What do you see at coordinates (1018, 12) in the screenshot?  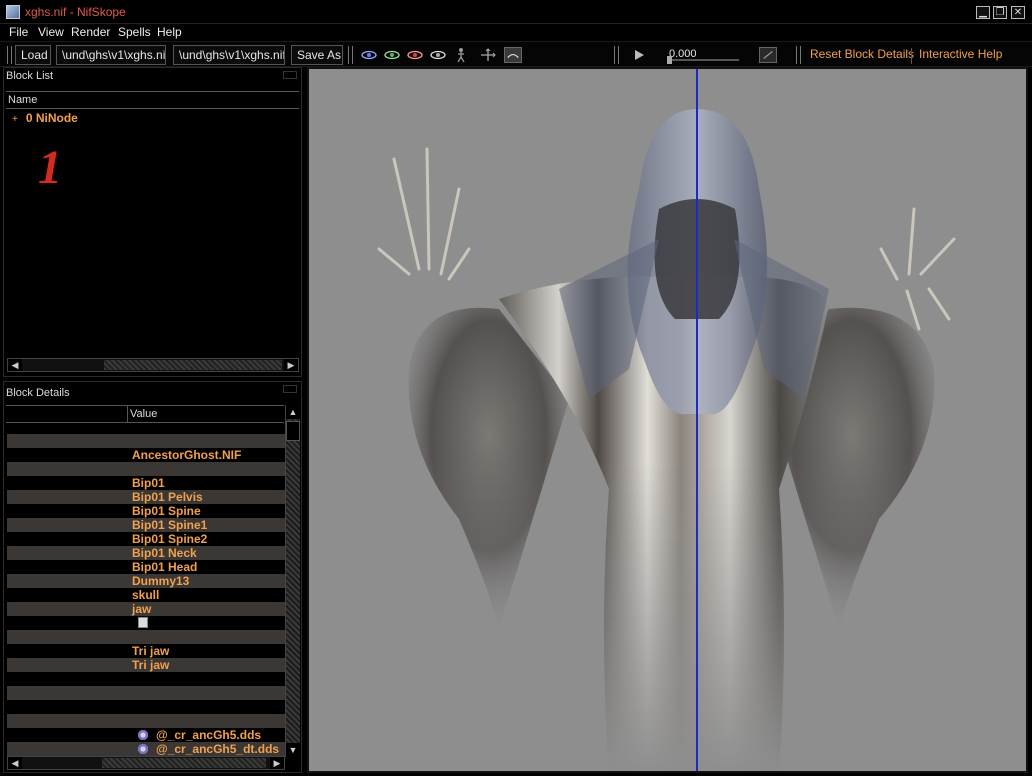 I see `close-button: ✕` at bounding box center [1018, 12].